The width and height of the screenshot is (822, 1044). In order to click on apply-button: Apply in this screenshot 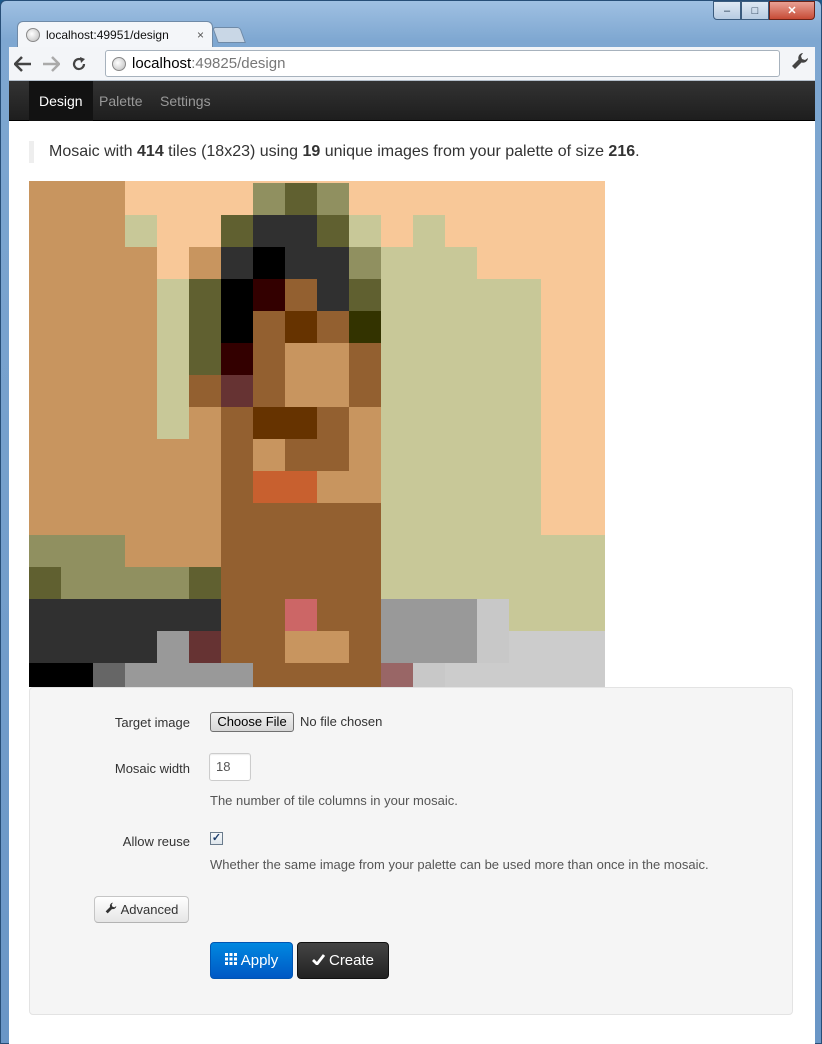, I will do `click(251, 960)`.